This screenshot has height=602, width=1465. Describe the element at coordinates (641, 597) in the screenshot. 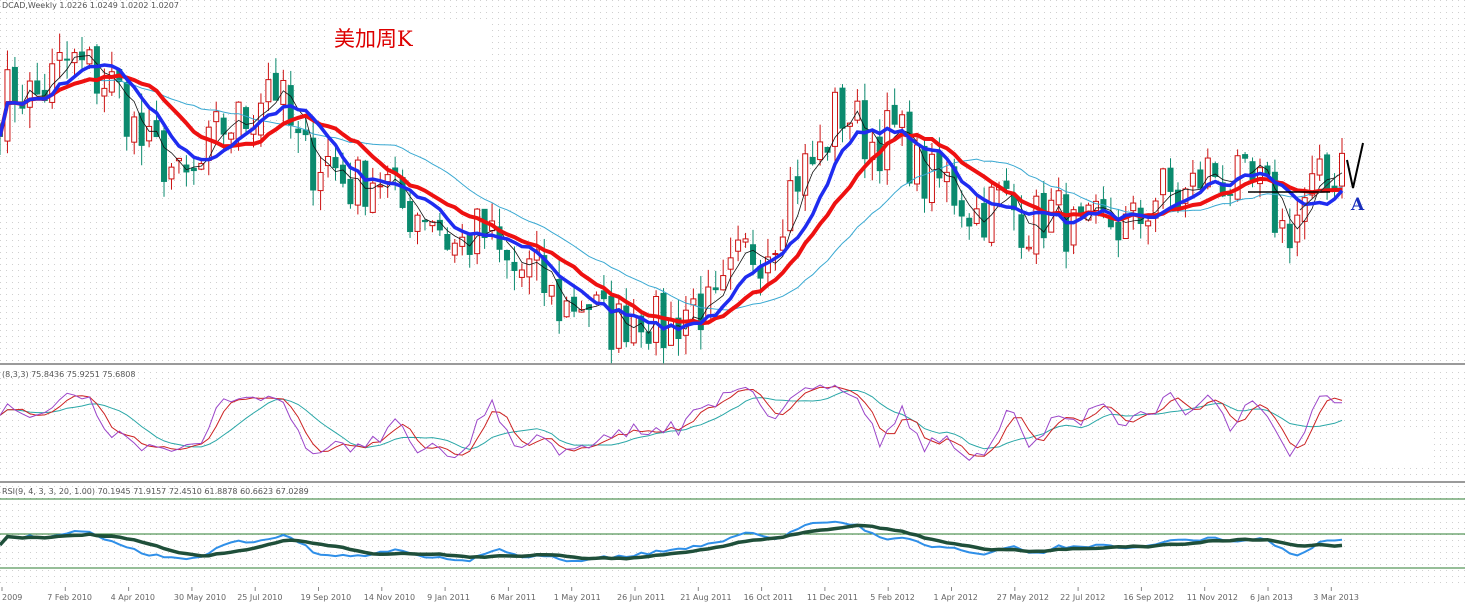

I see `x-tick-label: 26 Jun 2011` at that location.